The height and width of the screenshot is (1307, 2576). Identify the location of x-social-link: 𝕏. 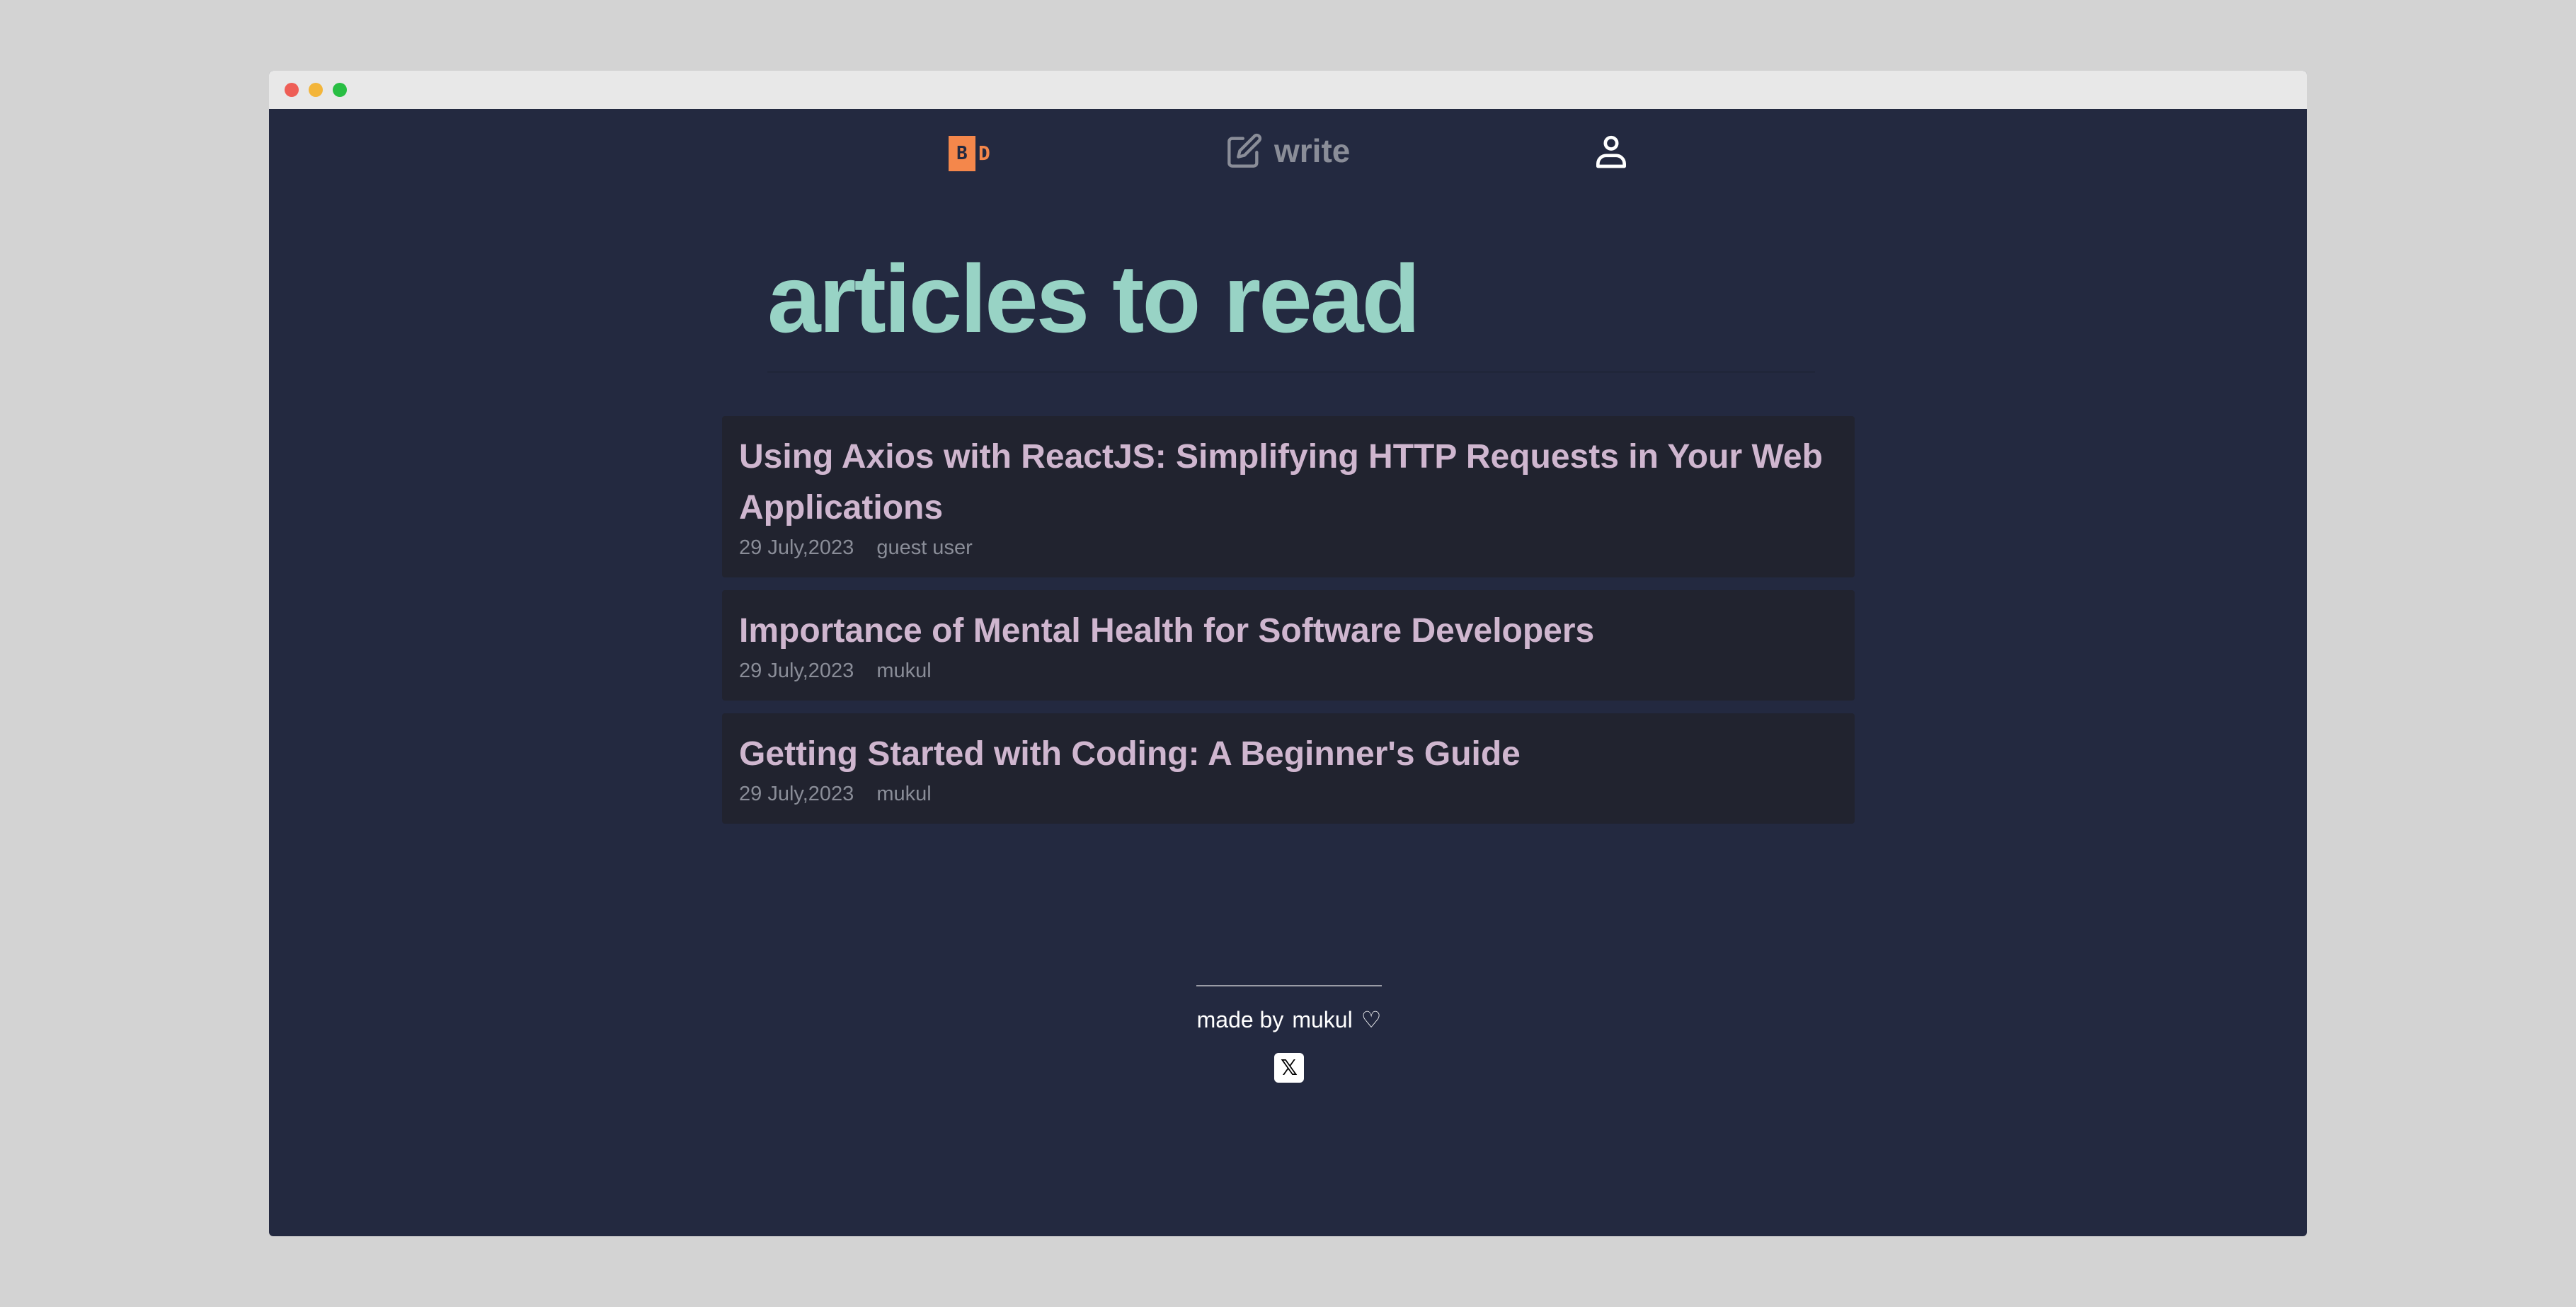
(1289, 1068).